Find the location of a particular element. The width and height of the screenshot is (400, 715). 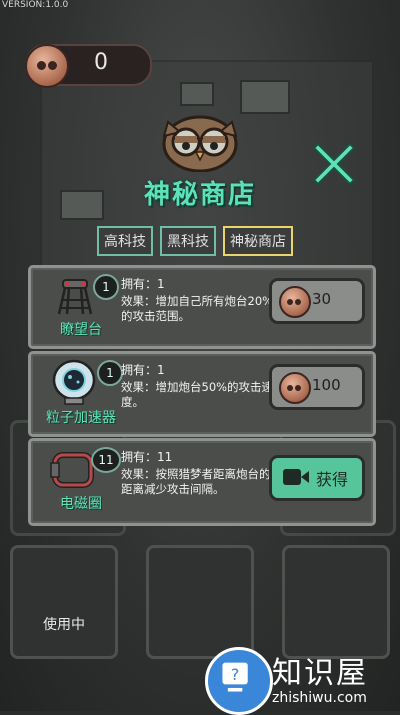

shop-item-electromagnetic-ring: 11 电磁圈 拥有：11 效果：按照猎梦者距离炮台的距离减少攻击间隔。 获得 is located at coordinates (202, 482).